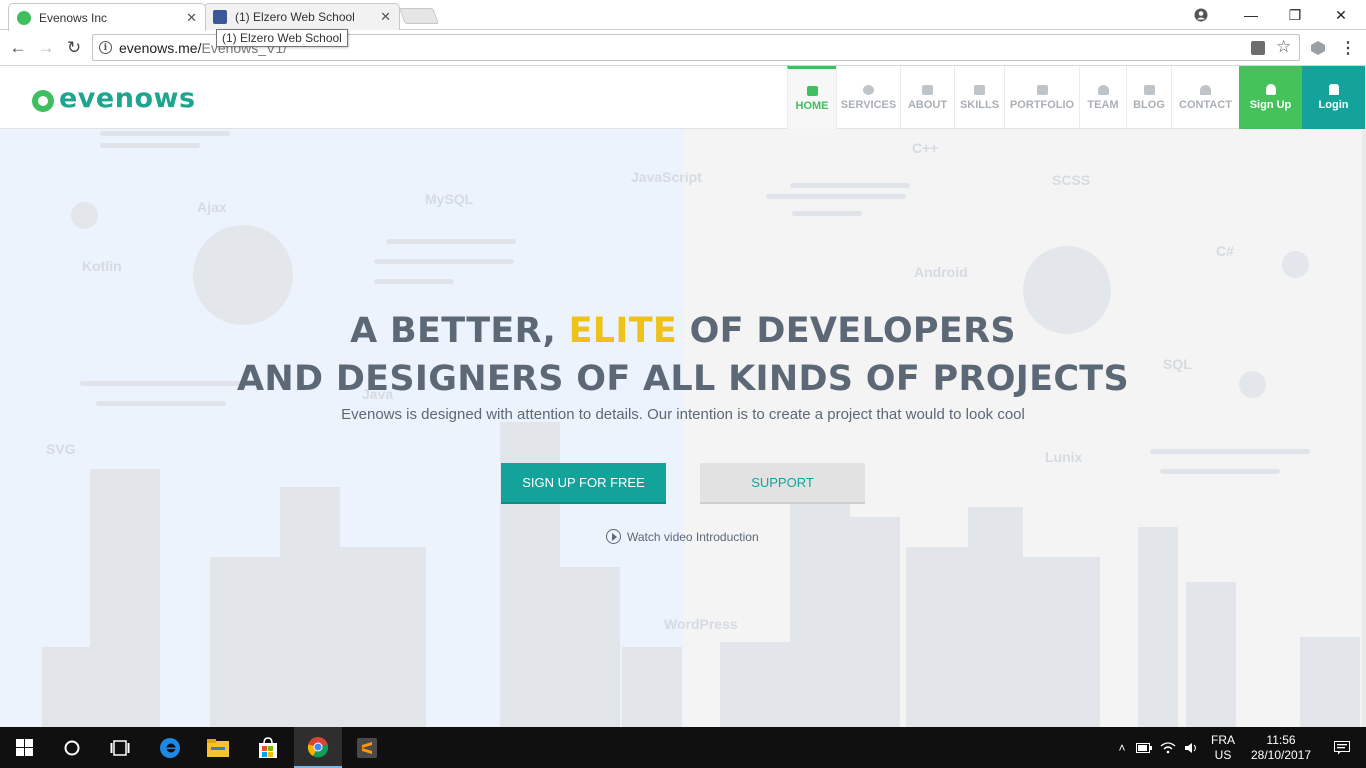 This screenshot has height=768, width=1366. I want to click on blog-icon, so click(1149, 89).